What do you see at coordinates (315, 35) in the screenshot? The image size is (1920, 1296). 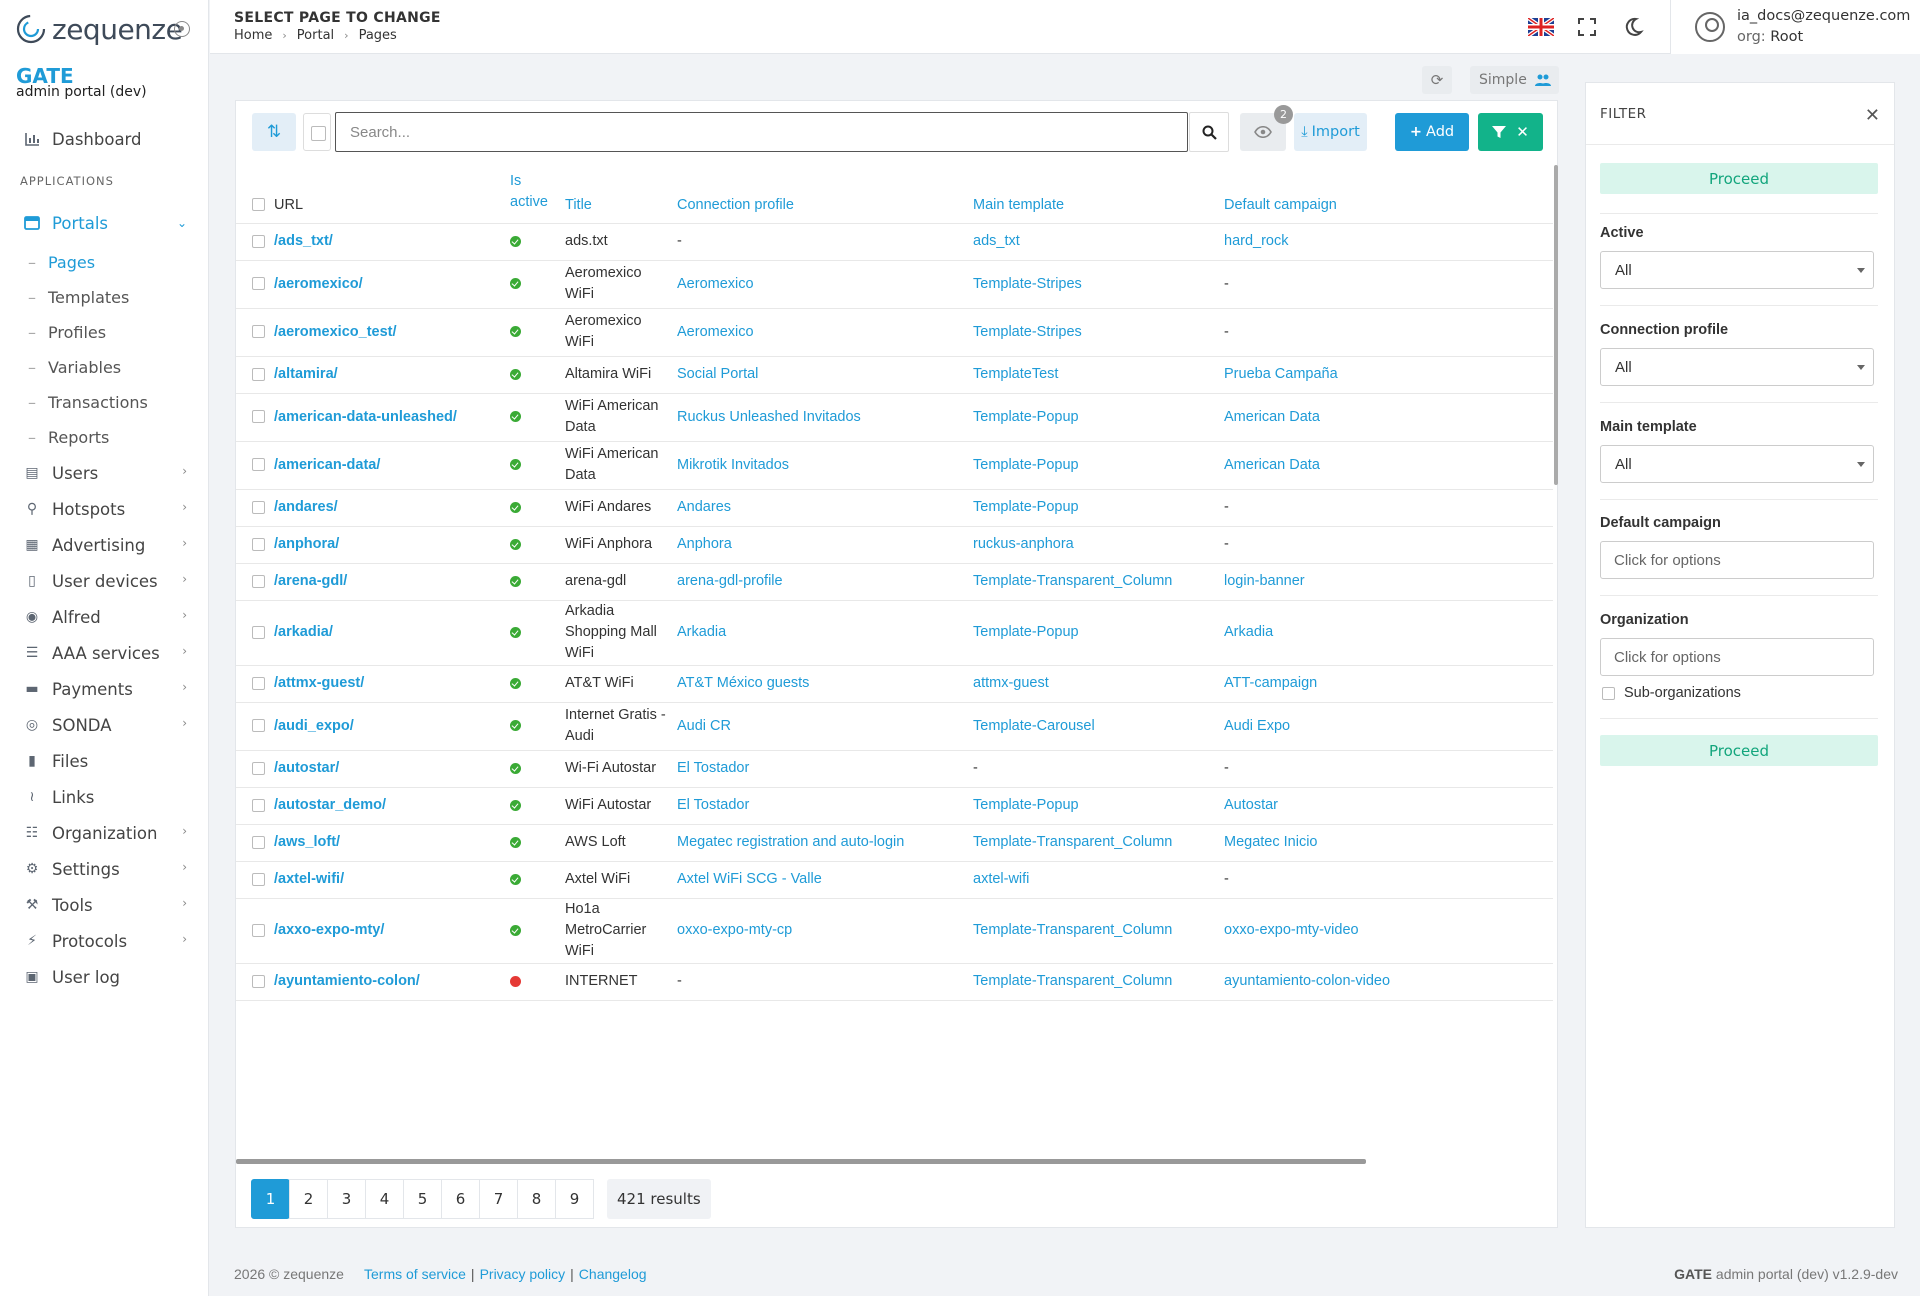 I see `breadcrumb-portal: Portal` at bounding box center [315, 35].